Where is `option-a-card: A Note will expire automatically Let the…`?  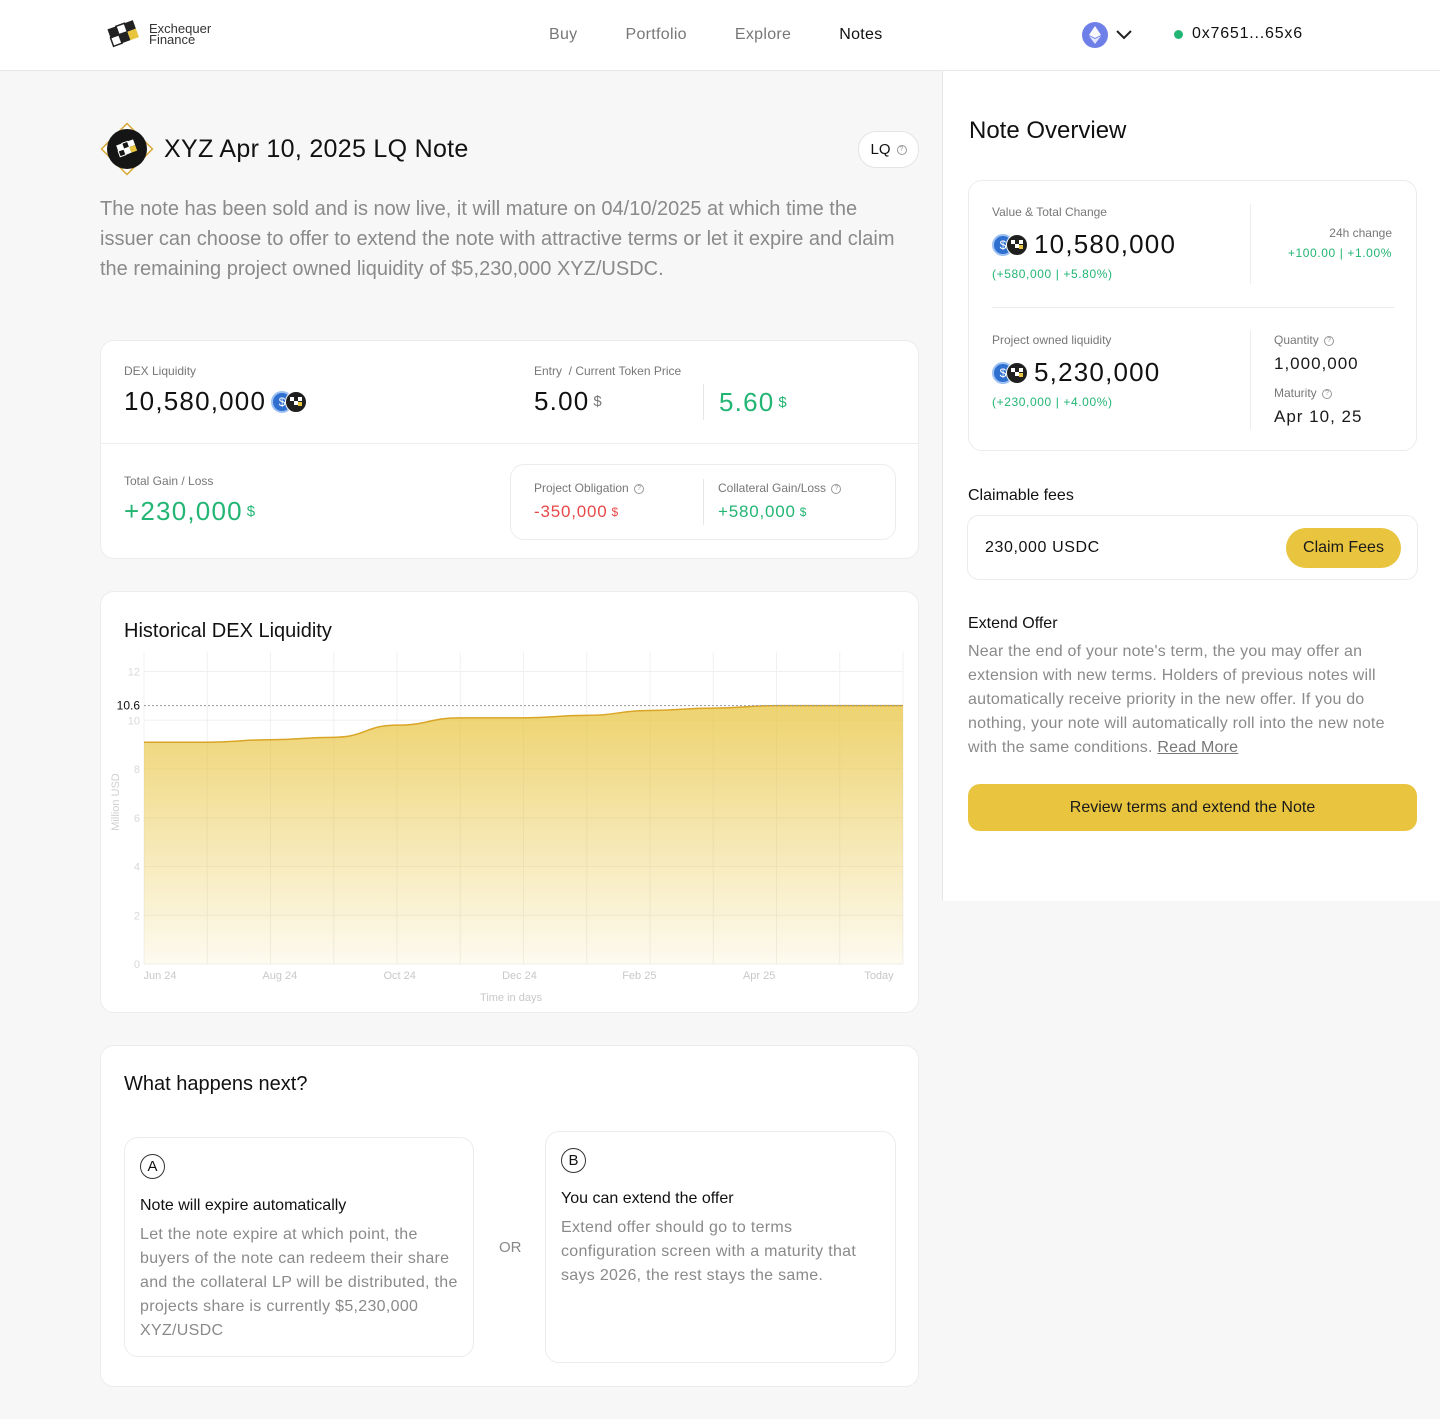 option-a-card: A Note will expire automatically Let the… is located at coordinates (299, 1247).